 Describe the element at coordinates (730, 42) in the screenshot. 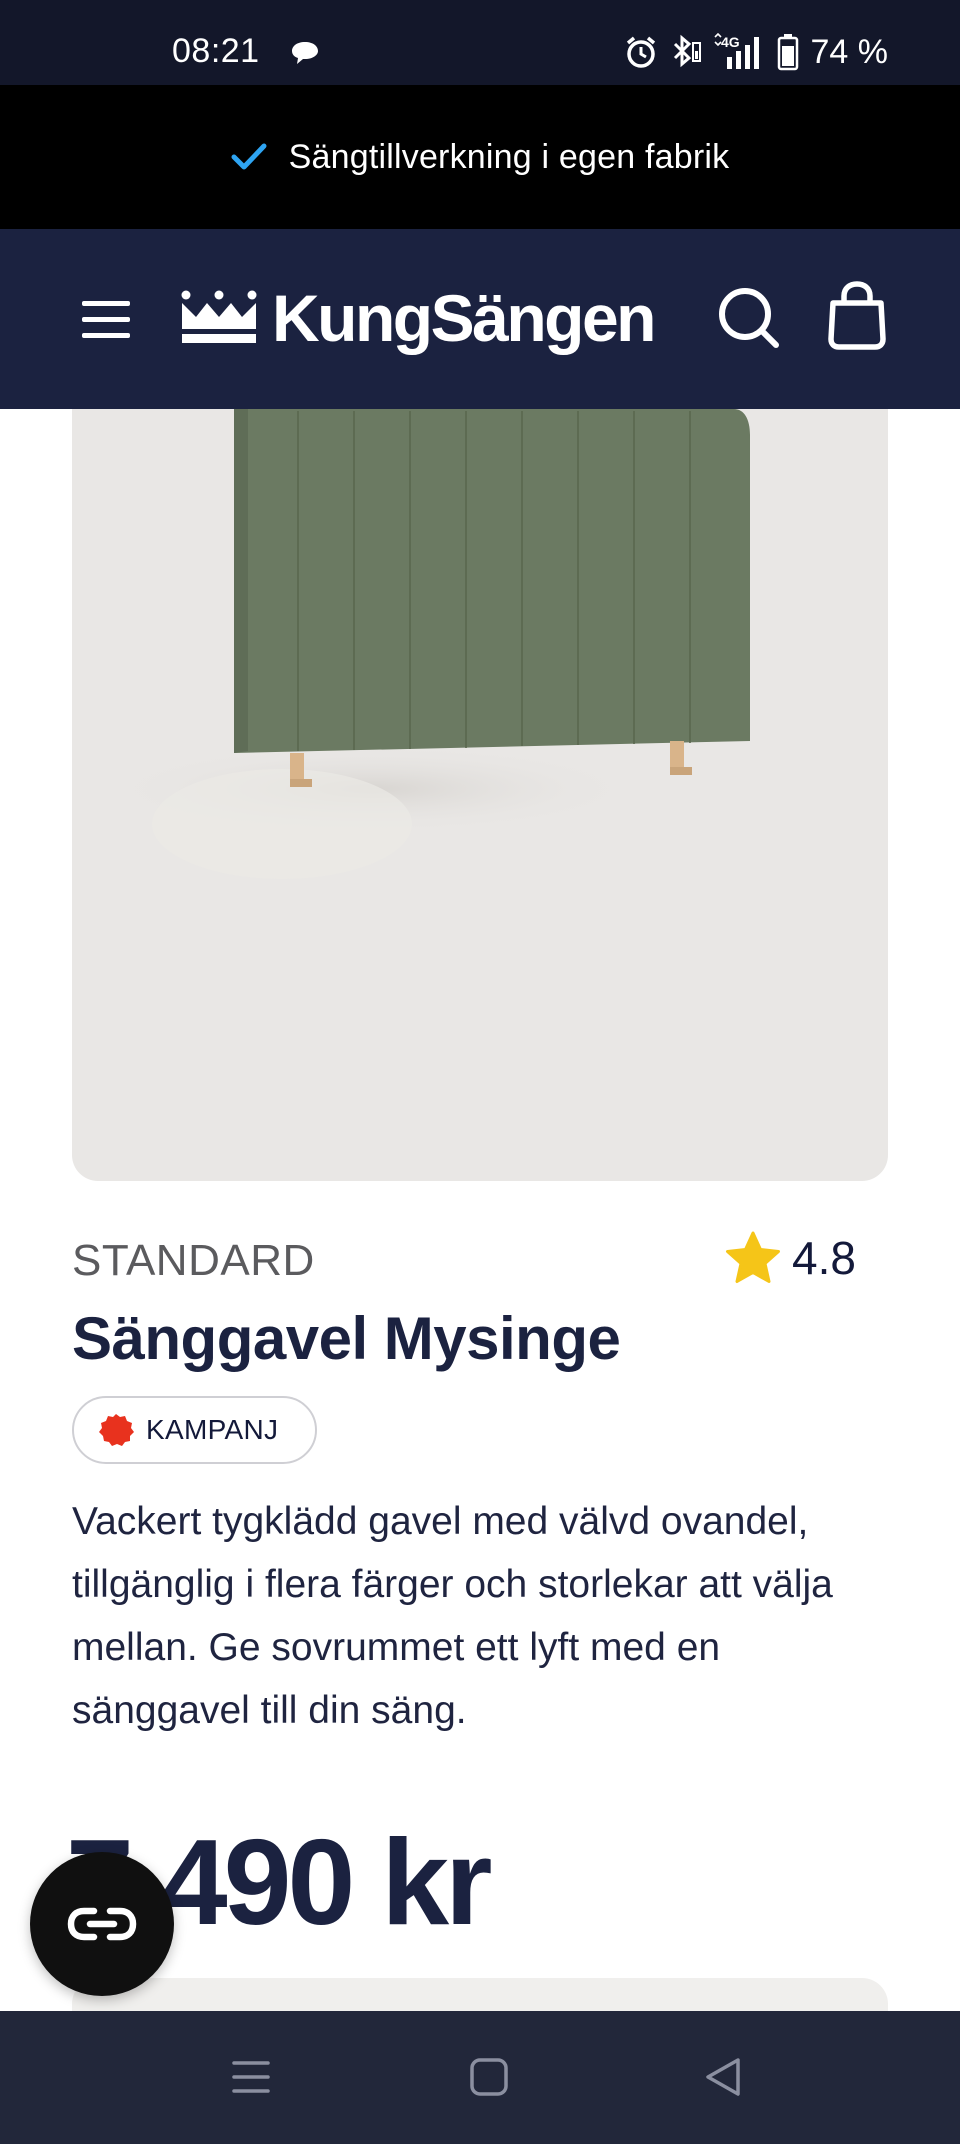

I see `network-label: 4G` at that location.